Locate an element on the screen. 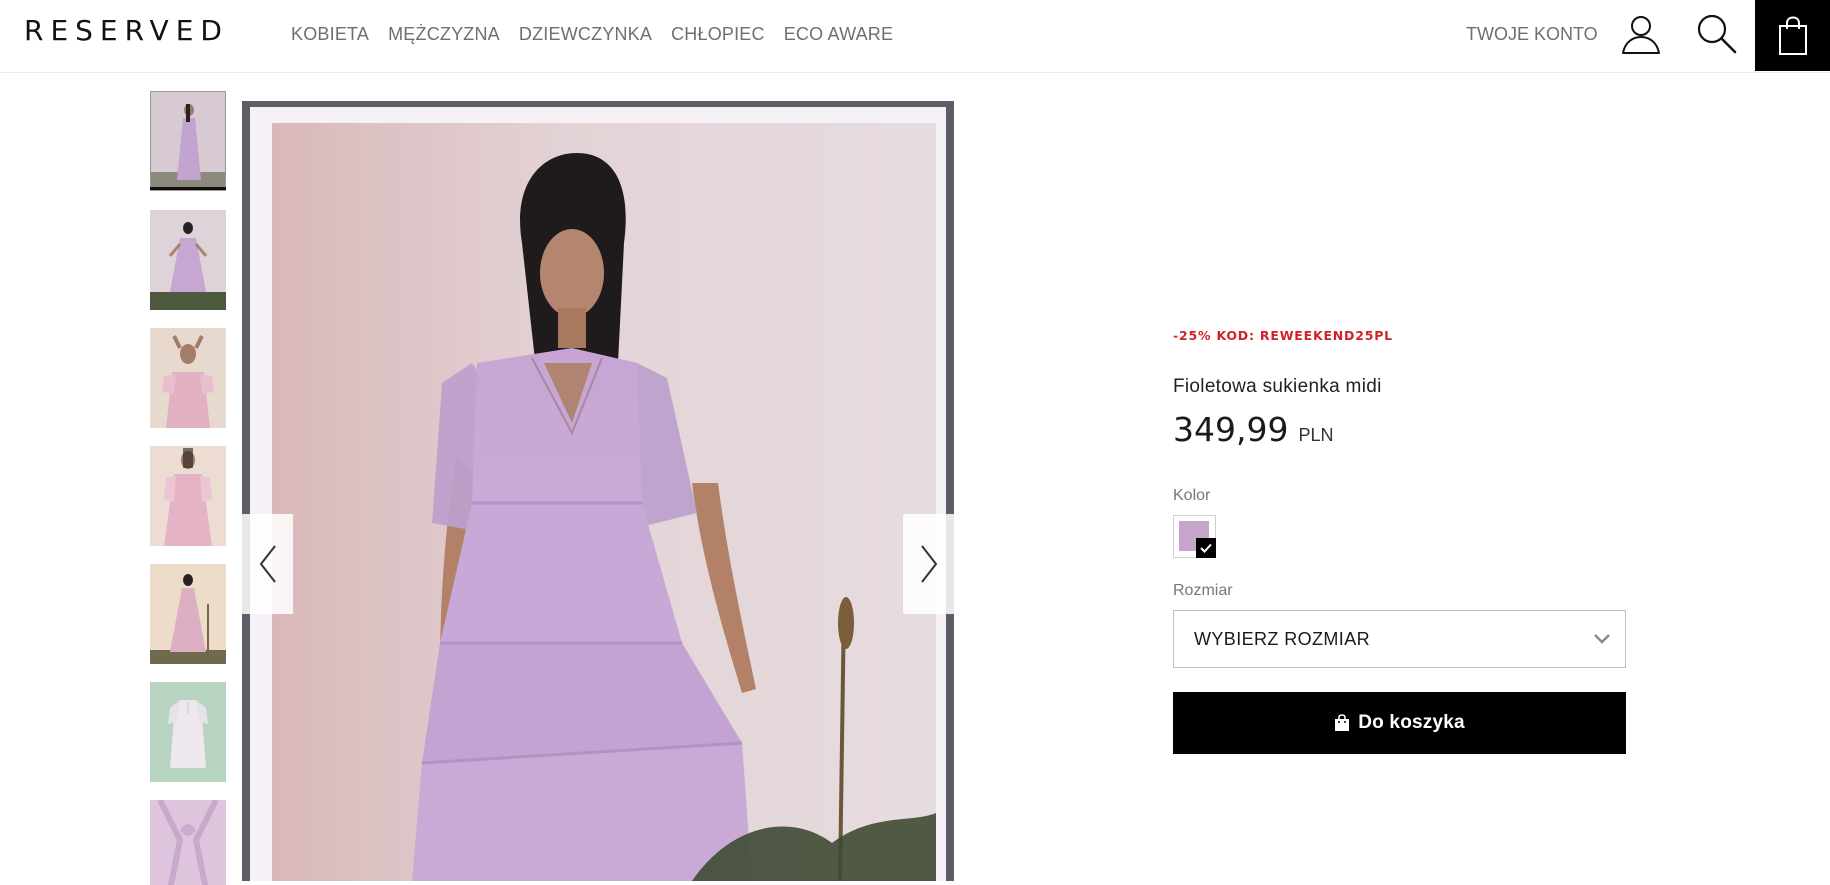 The height and width of the screenshot is (885, 1830). color-label: Kolor is located at coordinates (1192, 495).